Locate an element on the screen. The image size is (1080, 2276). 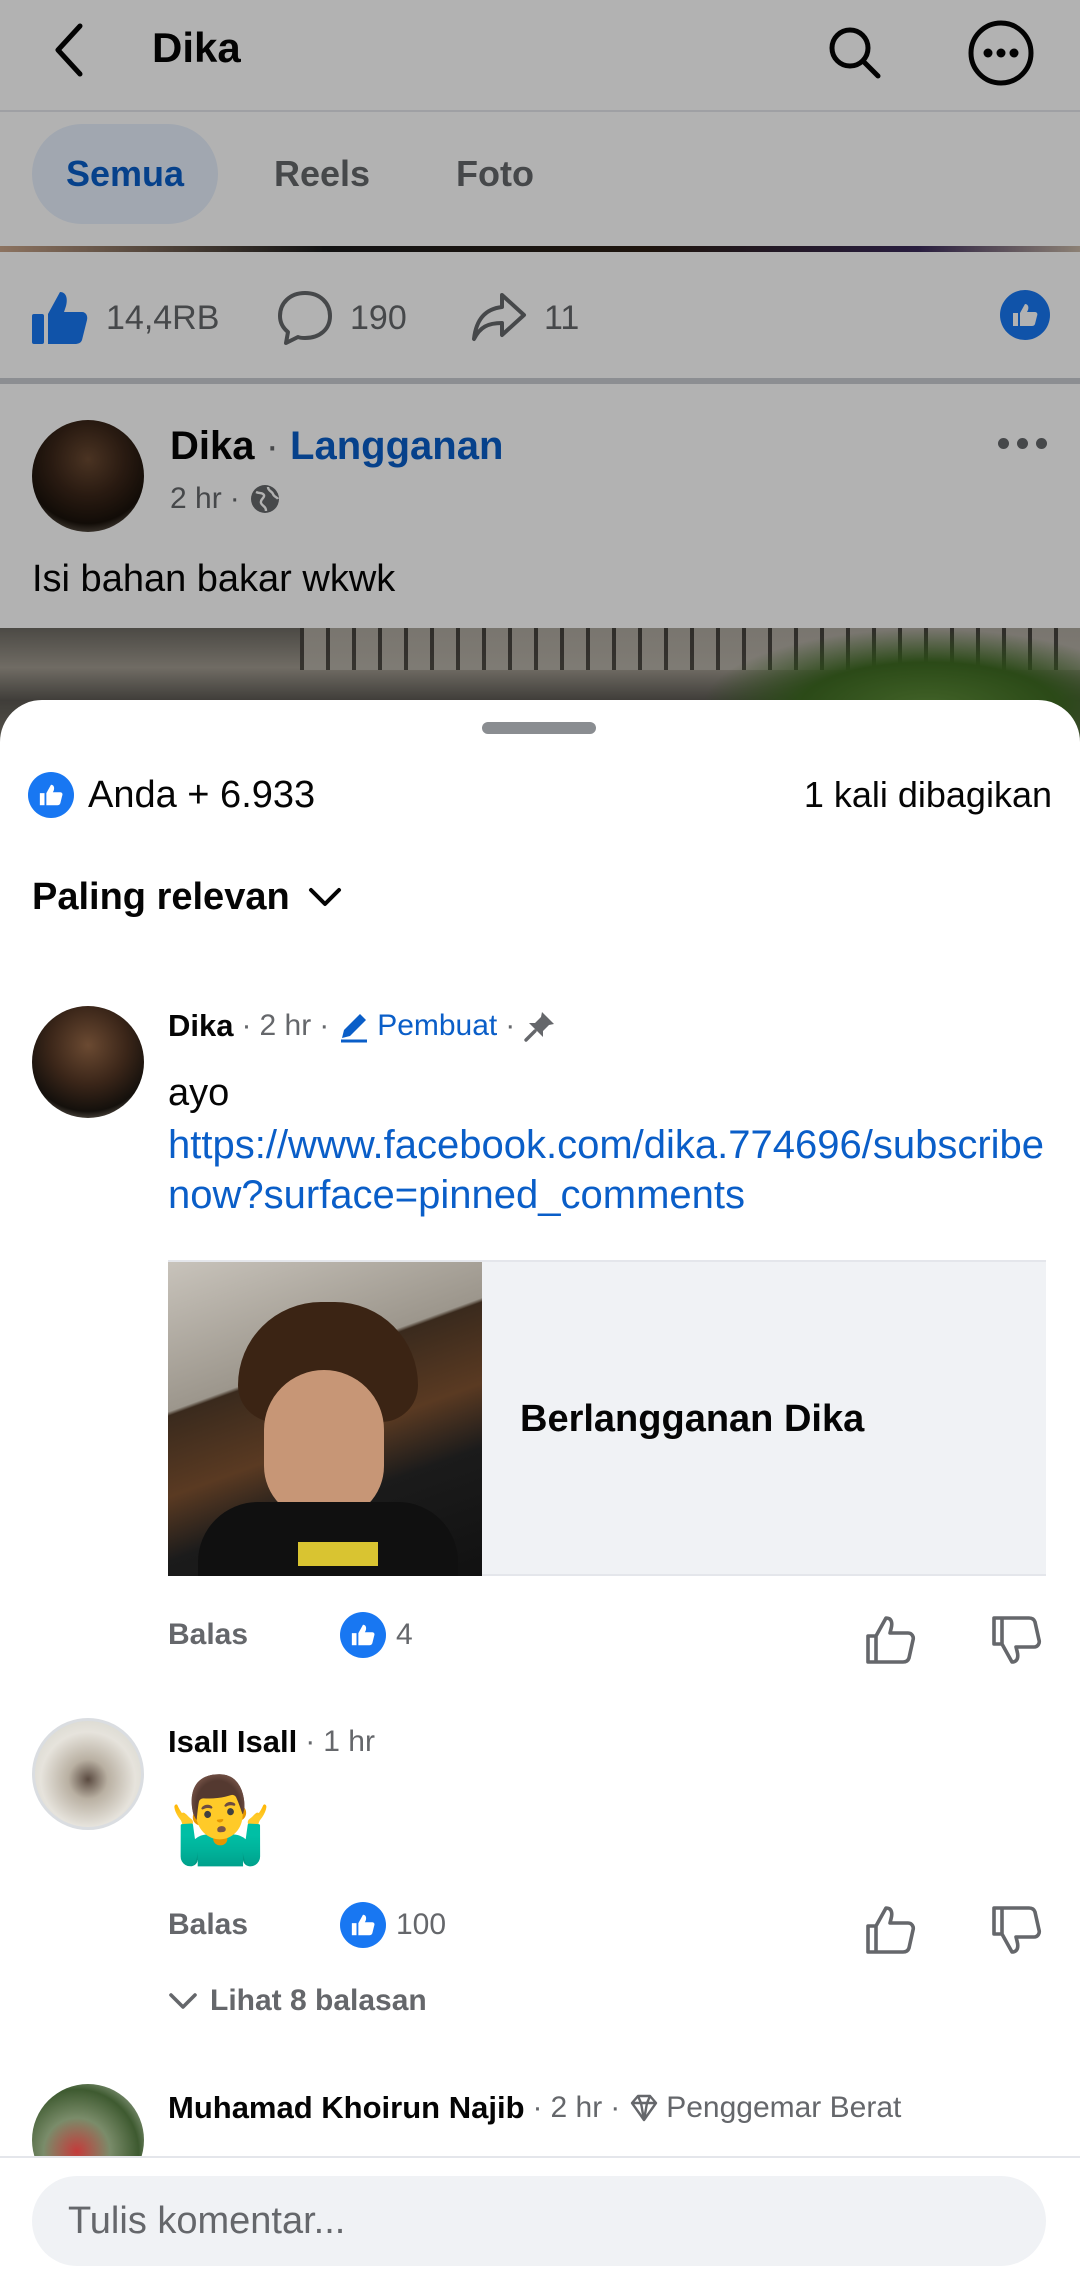
comment-actions: Balas 4 is located at coordinates (608, 1640).